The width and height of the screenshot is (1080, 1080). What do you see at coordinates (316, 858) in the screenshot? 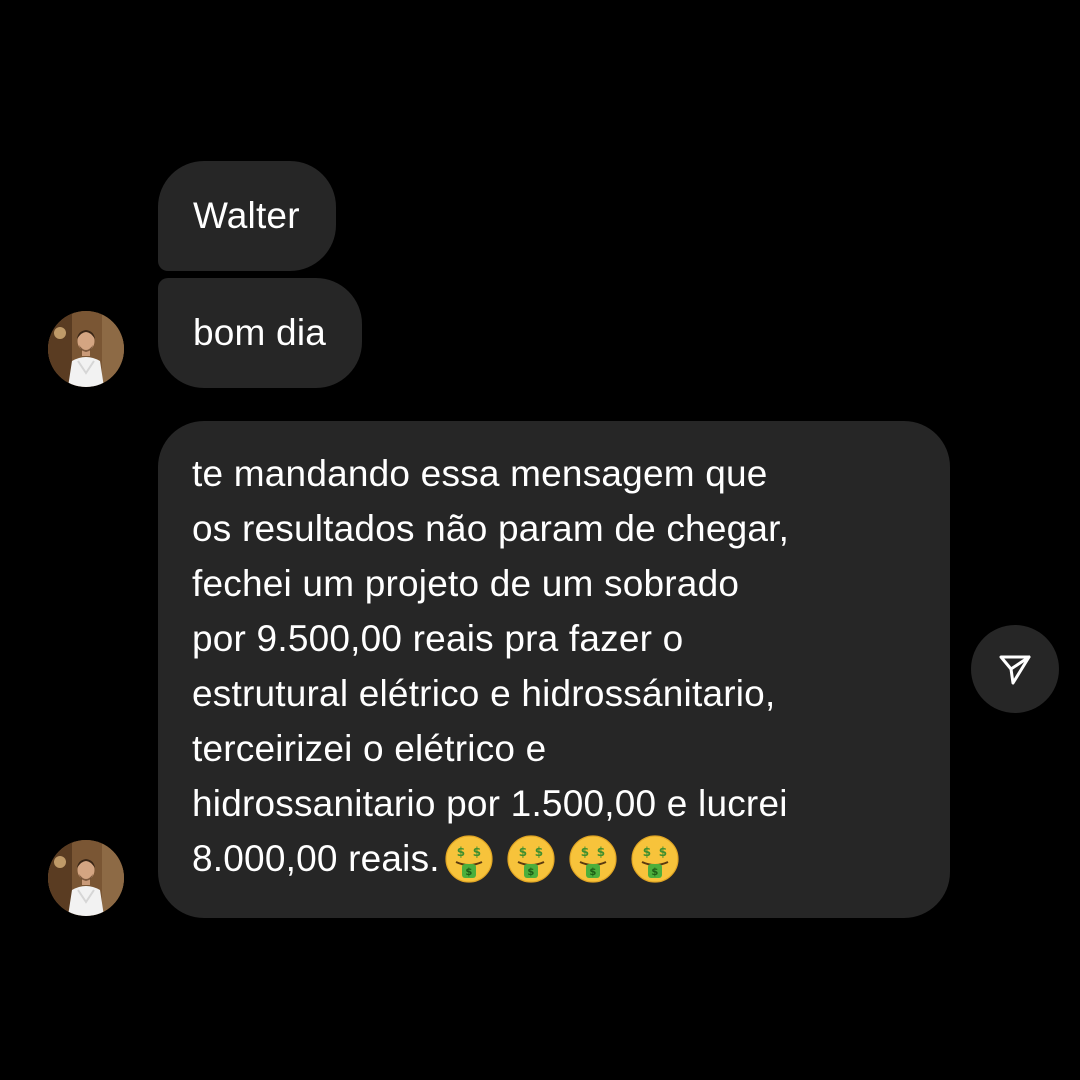
I see `message-line: 8.000,00 reais.` at bounding box center [316, 858].